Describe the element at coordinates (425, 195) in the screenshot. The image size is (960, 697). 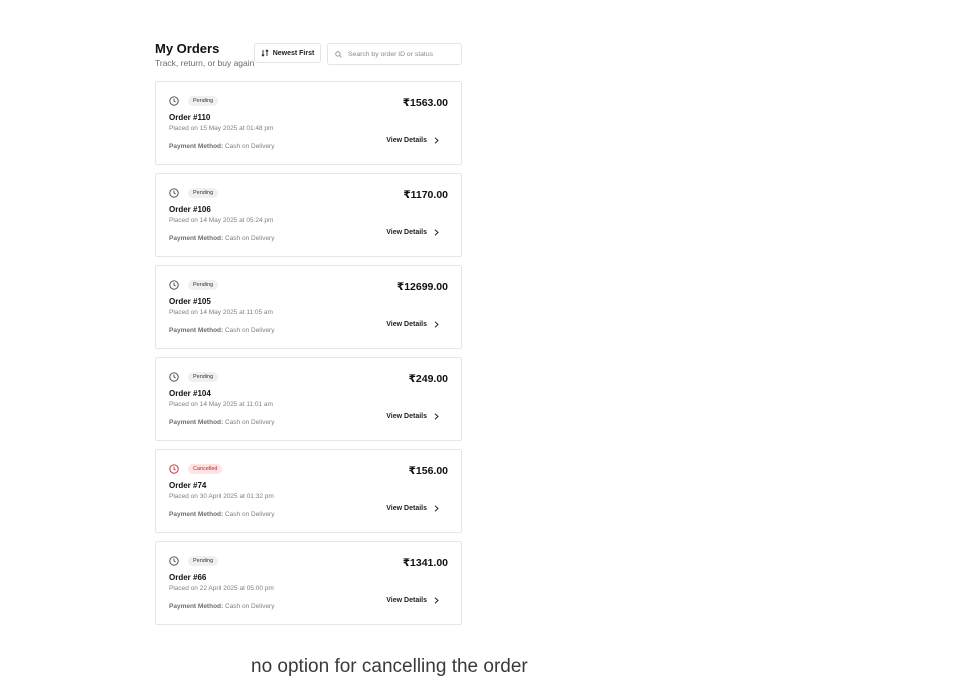
I see `order-amount: ₹1170.00` at that location.